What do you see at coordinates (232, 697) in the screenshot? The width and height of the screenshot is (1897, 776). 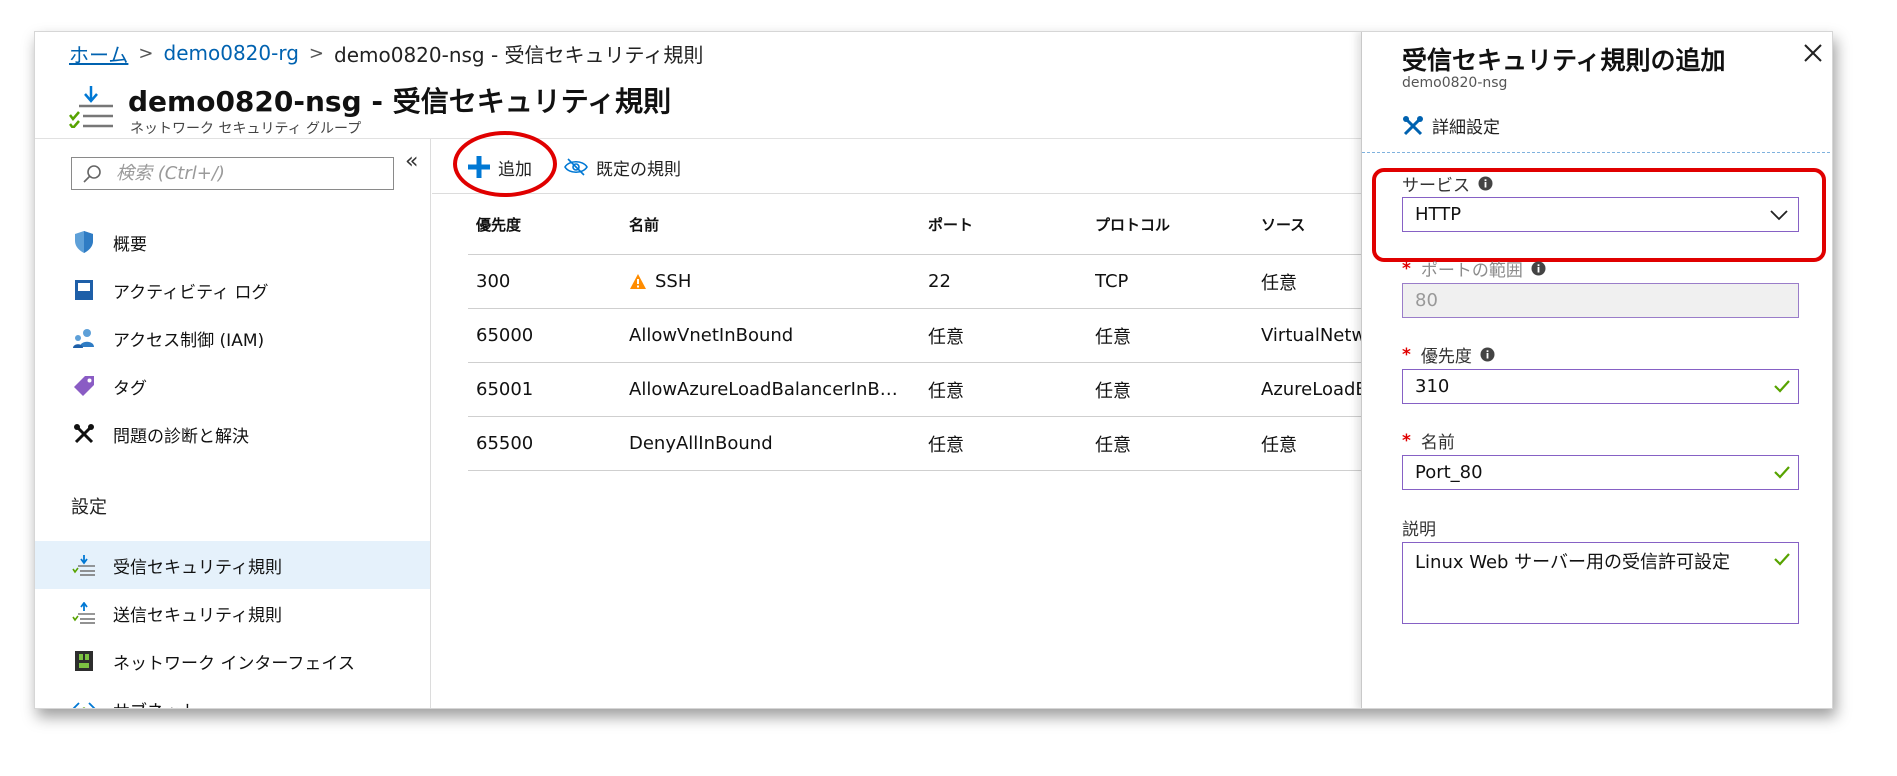 I see `nav-item-subnets: サブネット` at bounding box center [232, 697].